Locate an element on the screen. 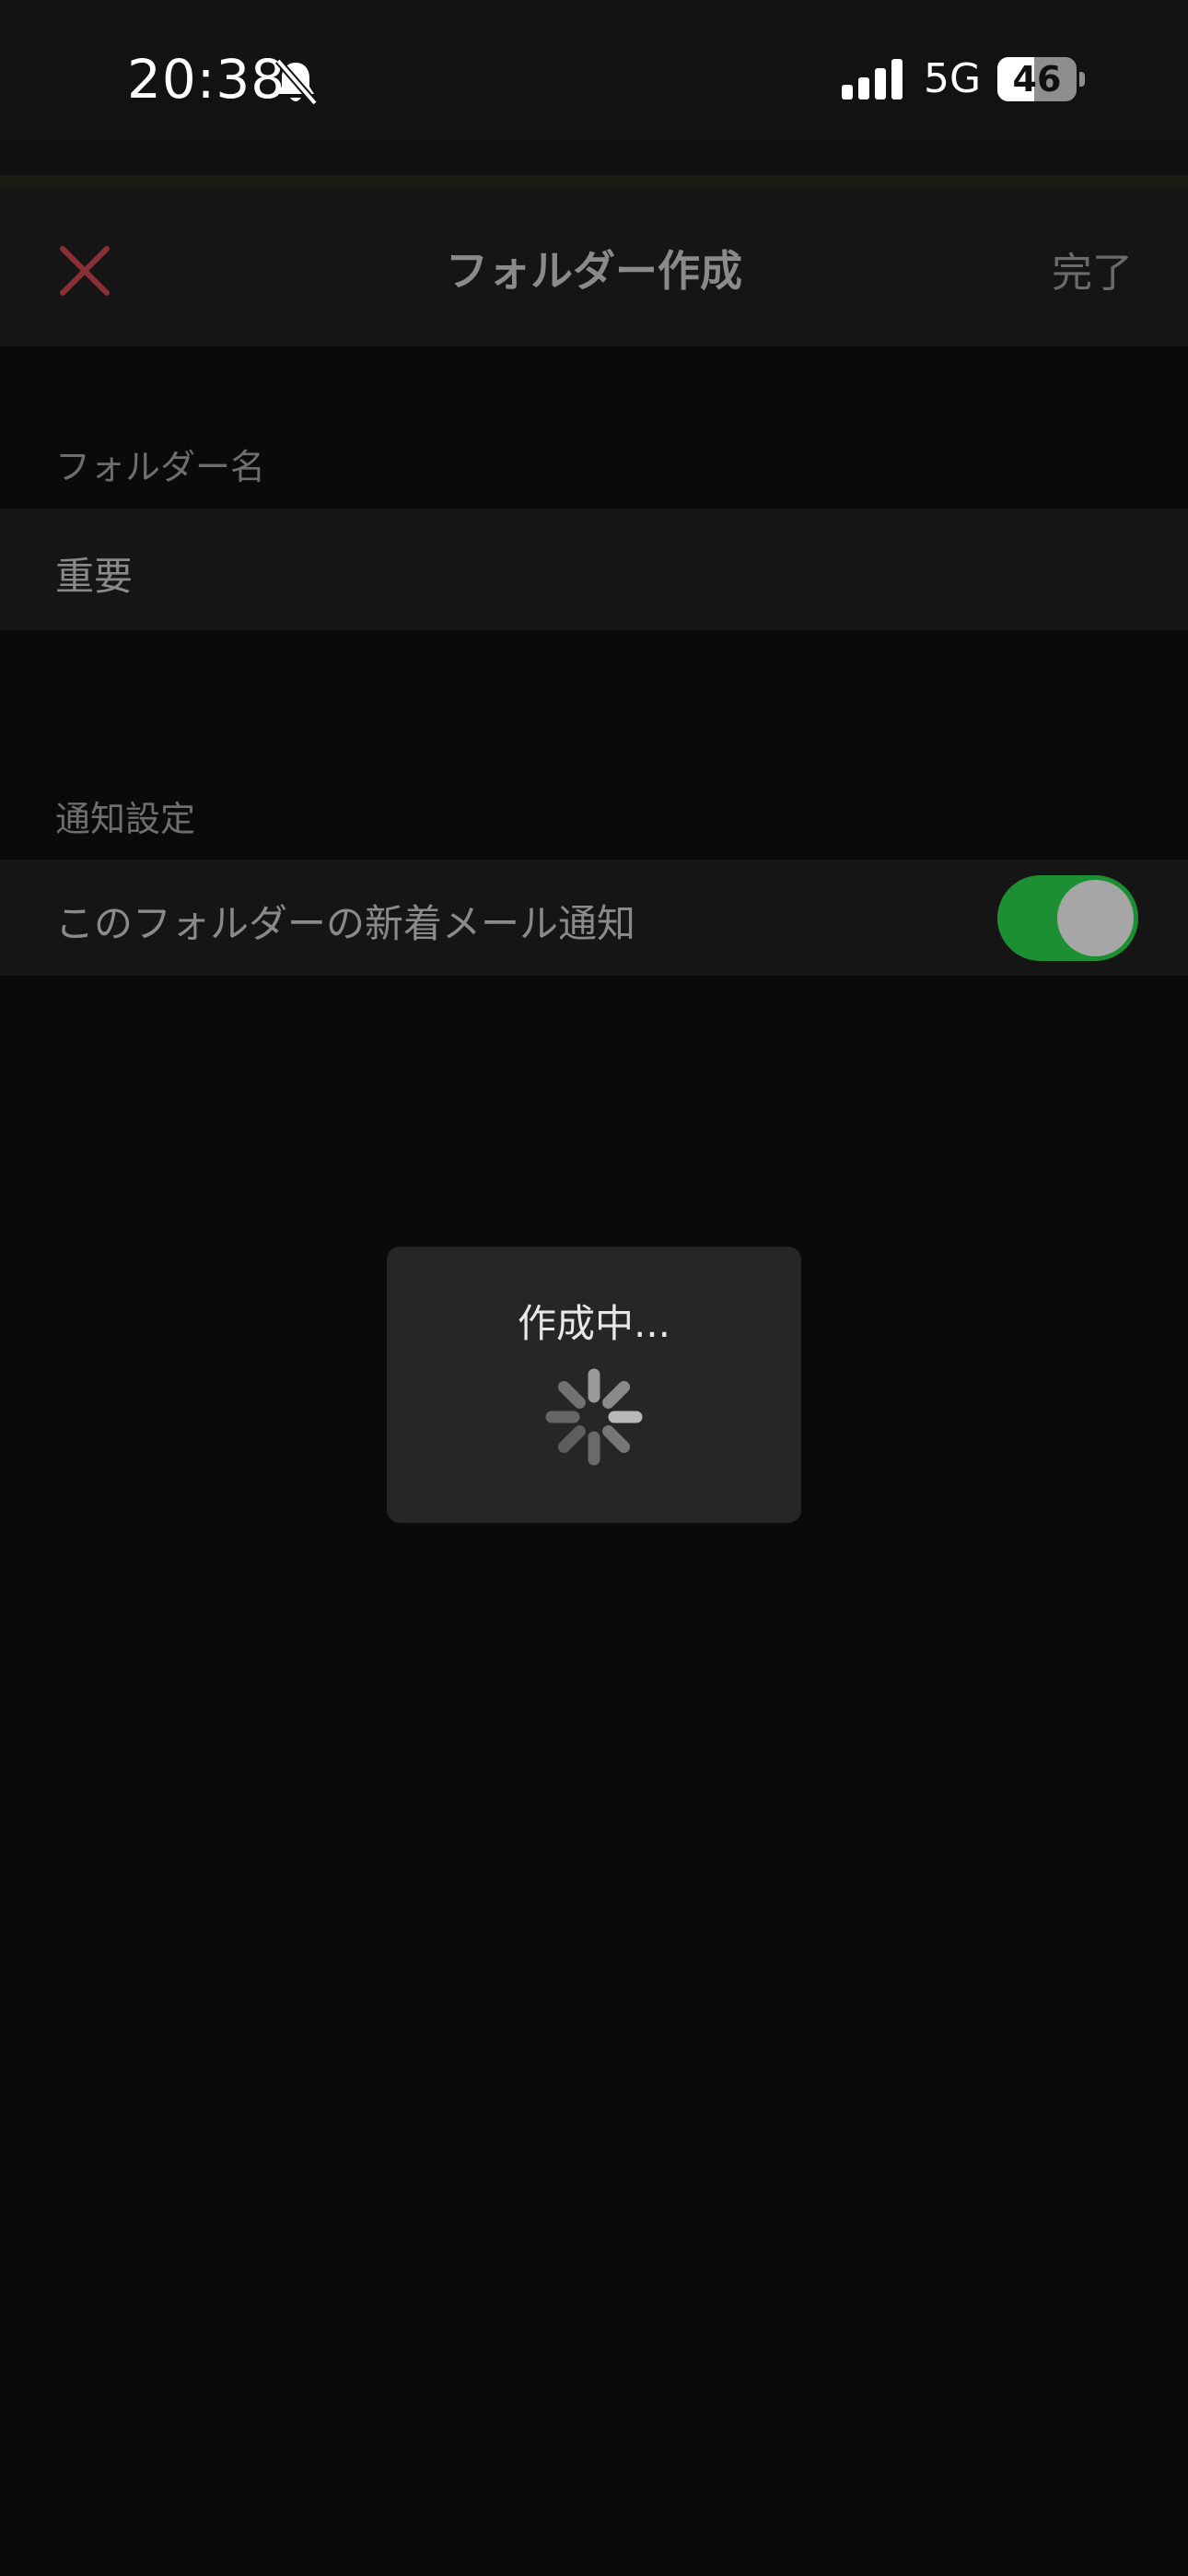 Image resolution: width=1188 pixels, height=2576 pixels. new-mail-notification-toggle is located at coordinates (1067, 918).